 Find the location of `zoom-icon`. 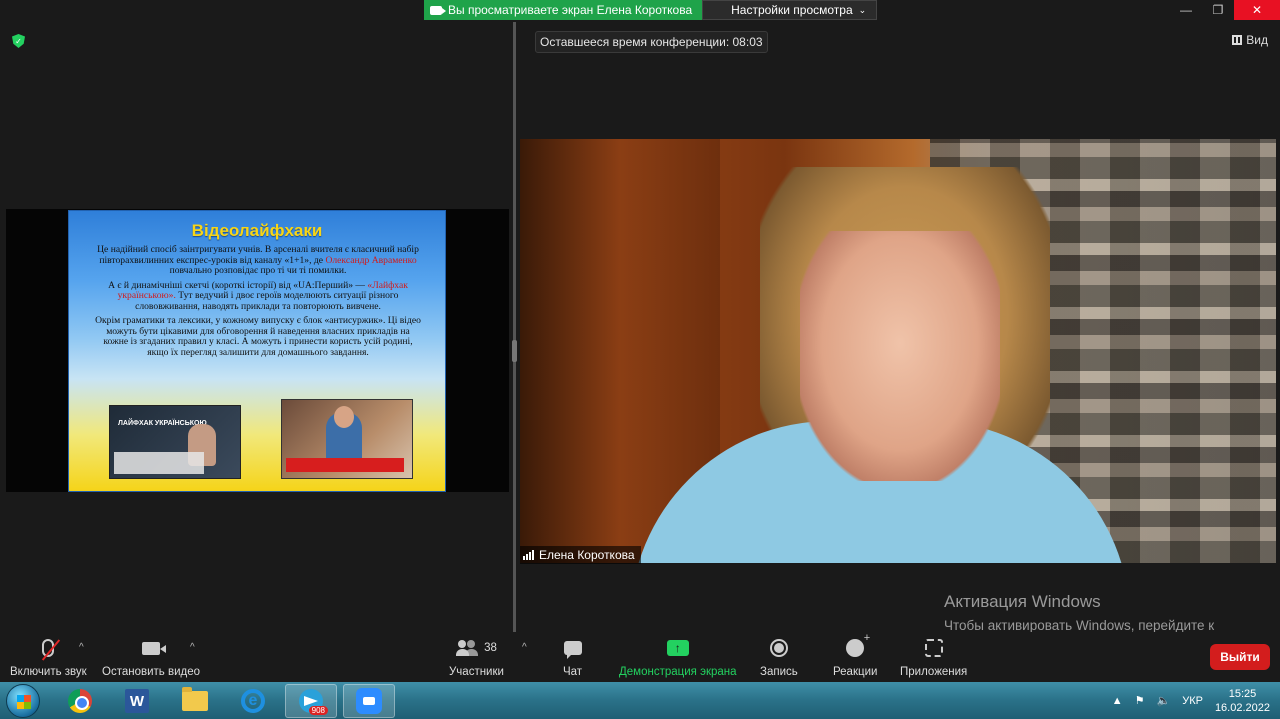

zoom-icon is located at coordinates (369, 701).